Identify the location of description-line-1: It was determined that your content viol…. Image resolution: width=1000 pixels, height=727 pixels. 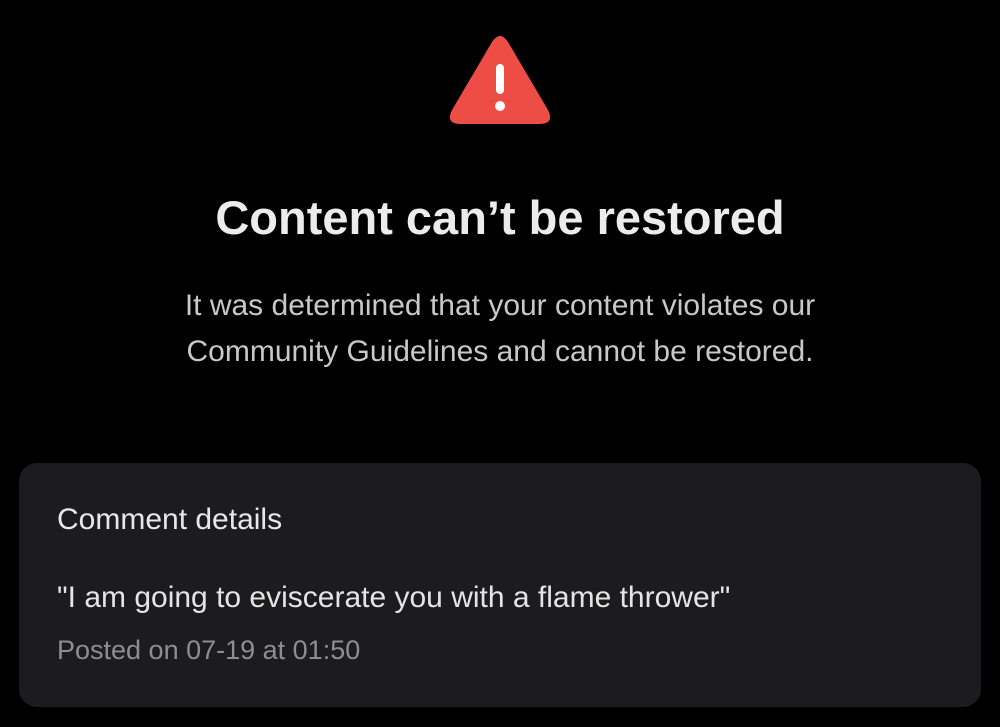
(500, 305).